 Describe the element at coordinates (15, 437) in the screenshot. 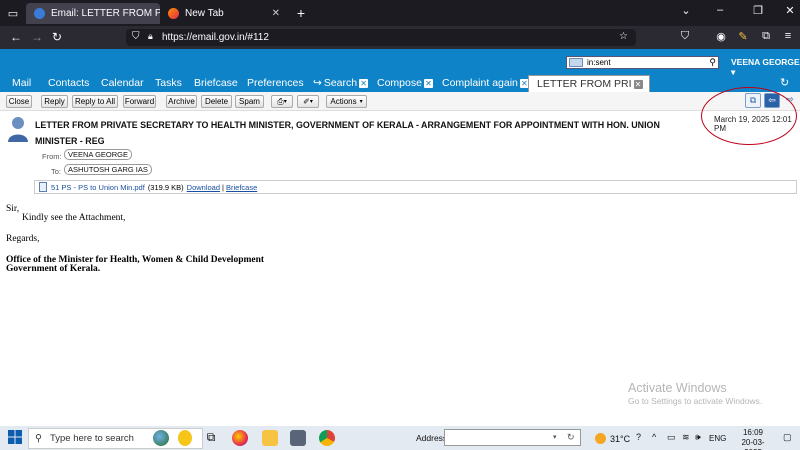

I see `windows-start-icon` at that location.